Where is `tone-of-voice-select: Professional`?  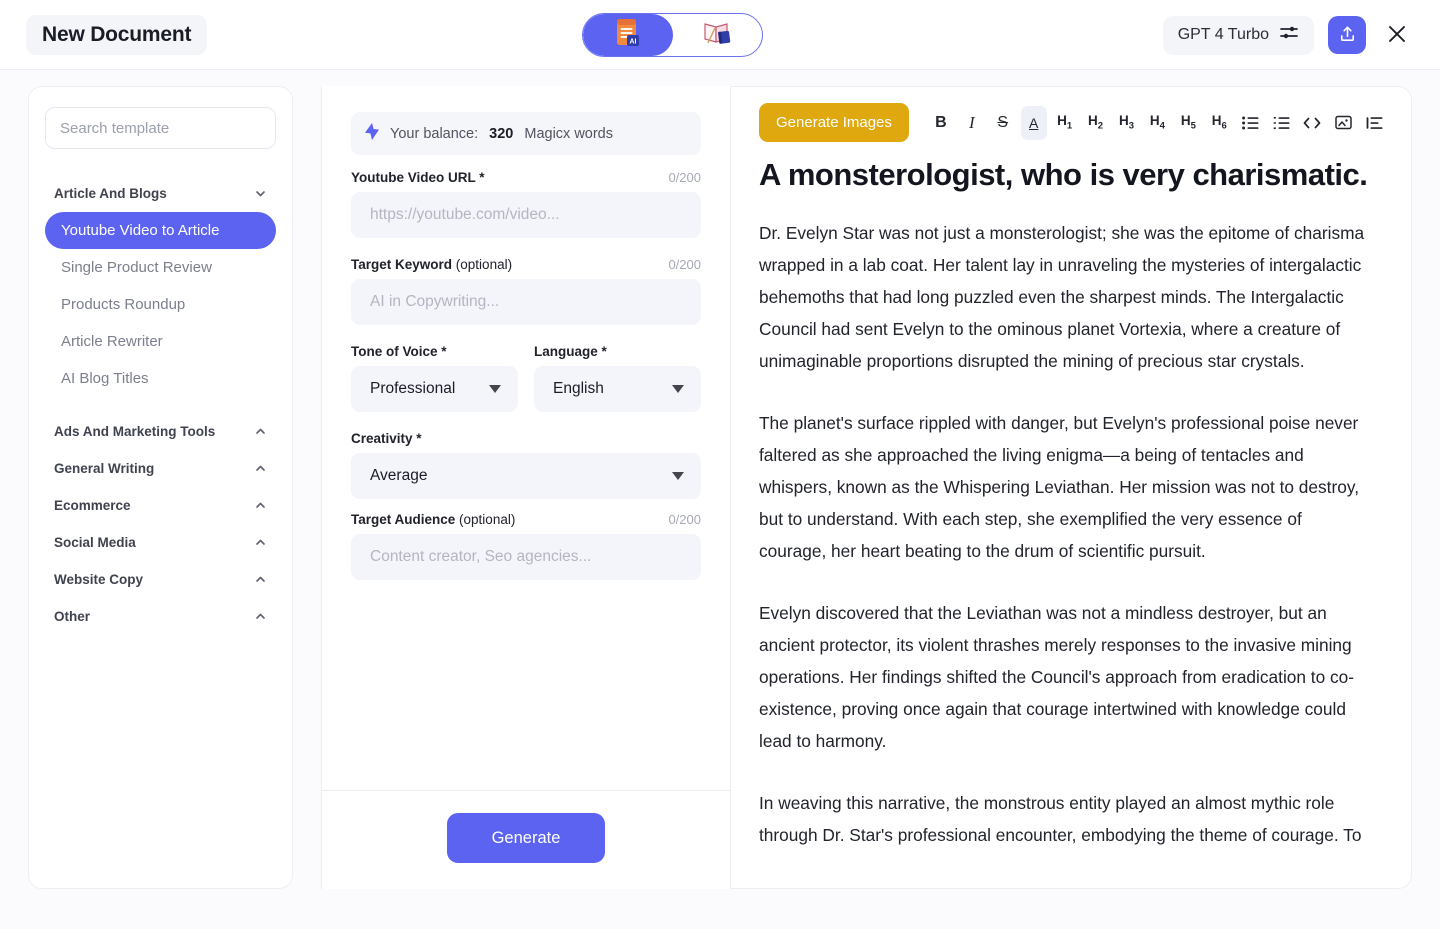
tone-of-voice-select: Professional is located at coordinates (434, 389).